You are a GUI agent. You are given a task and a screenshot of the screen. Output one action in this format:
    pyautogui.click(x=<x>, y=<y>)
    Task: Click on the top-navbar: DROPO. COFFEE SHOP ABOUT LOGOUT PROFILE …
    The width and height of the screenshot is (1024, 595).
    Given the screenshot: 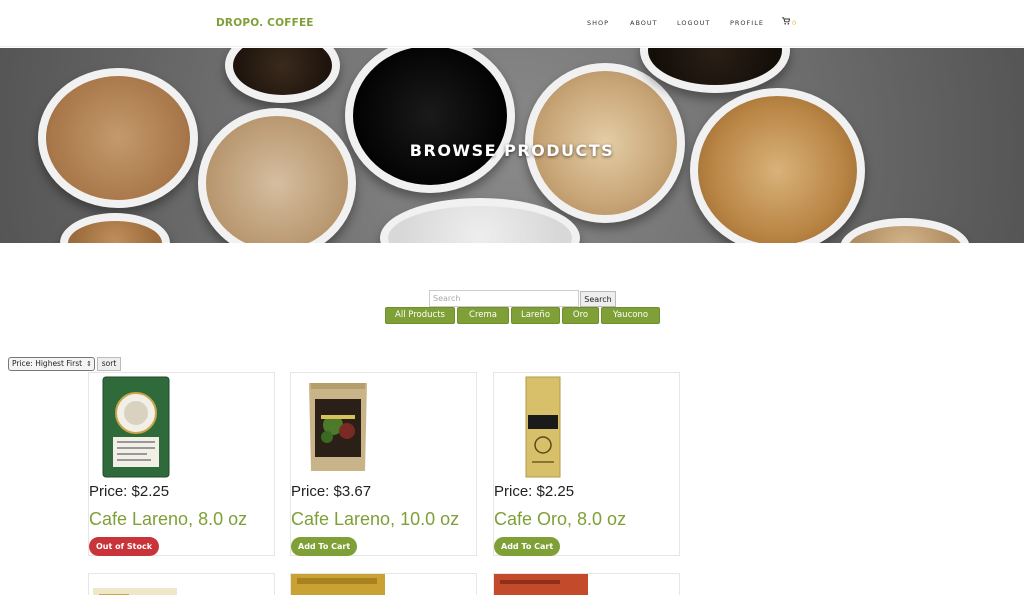 What is the action you would take?
    pyautogui.click(x=512, y=23)
    